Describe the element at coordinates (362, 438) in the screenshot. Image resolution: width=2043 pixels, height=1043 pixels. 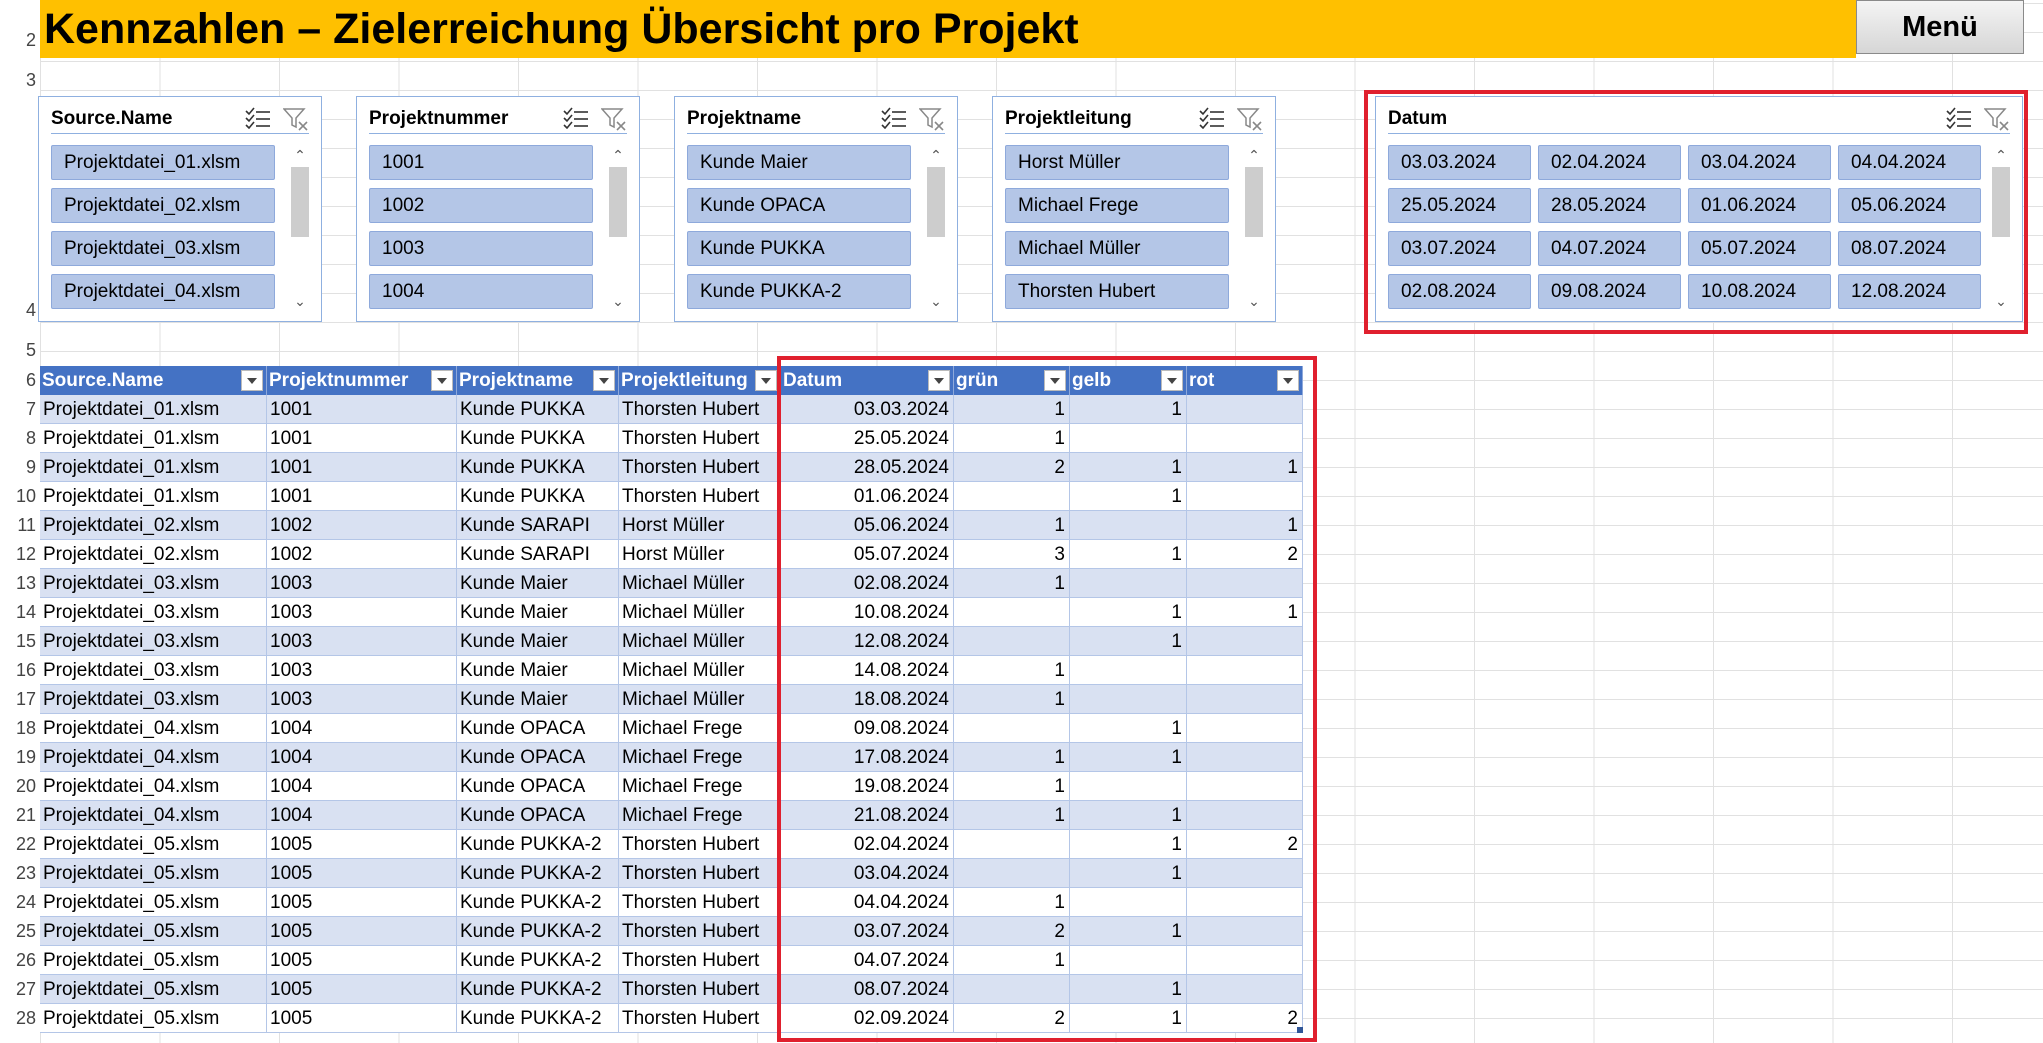
I see `table-cell: 1001` at that location.